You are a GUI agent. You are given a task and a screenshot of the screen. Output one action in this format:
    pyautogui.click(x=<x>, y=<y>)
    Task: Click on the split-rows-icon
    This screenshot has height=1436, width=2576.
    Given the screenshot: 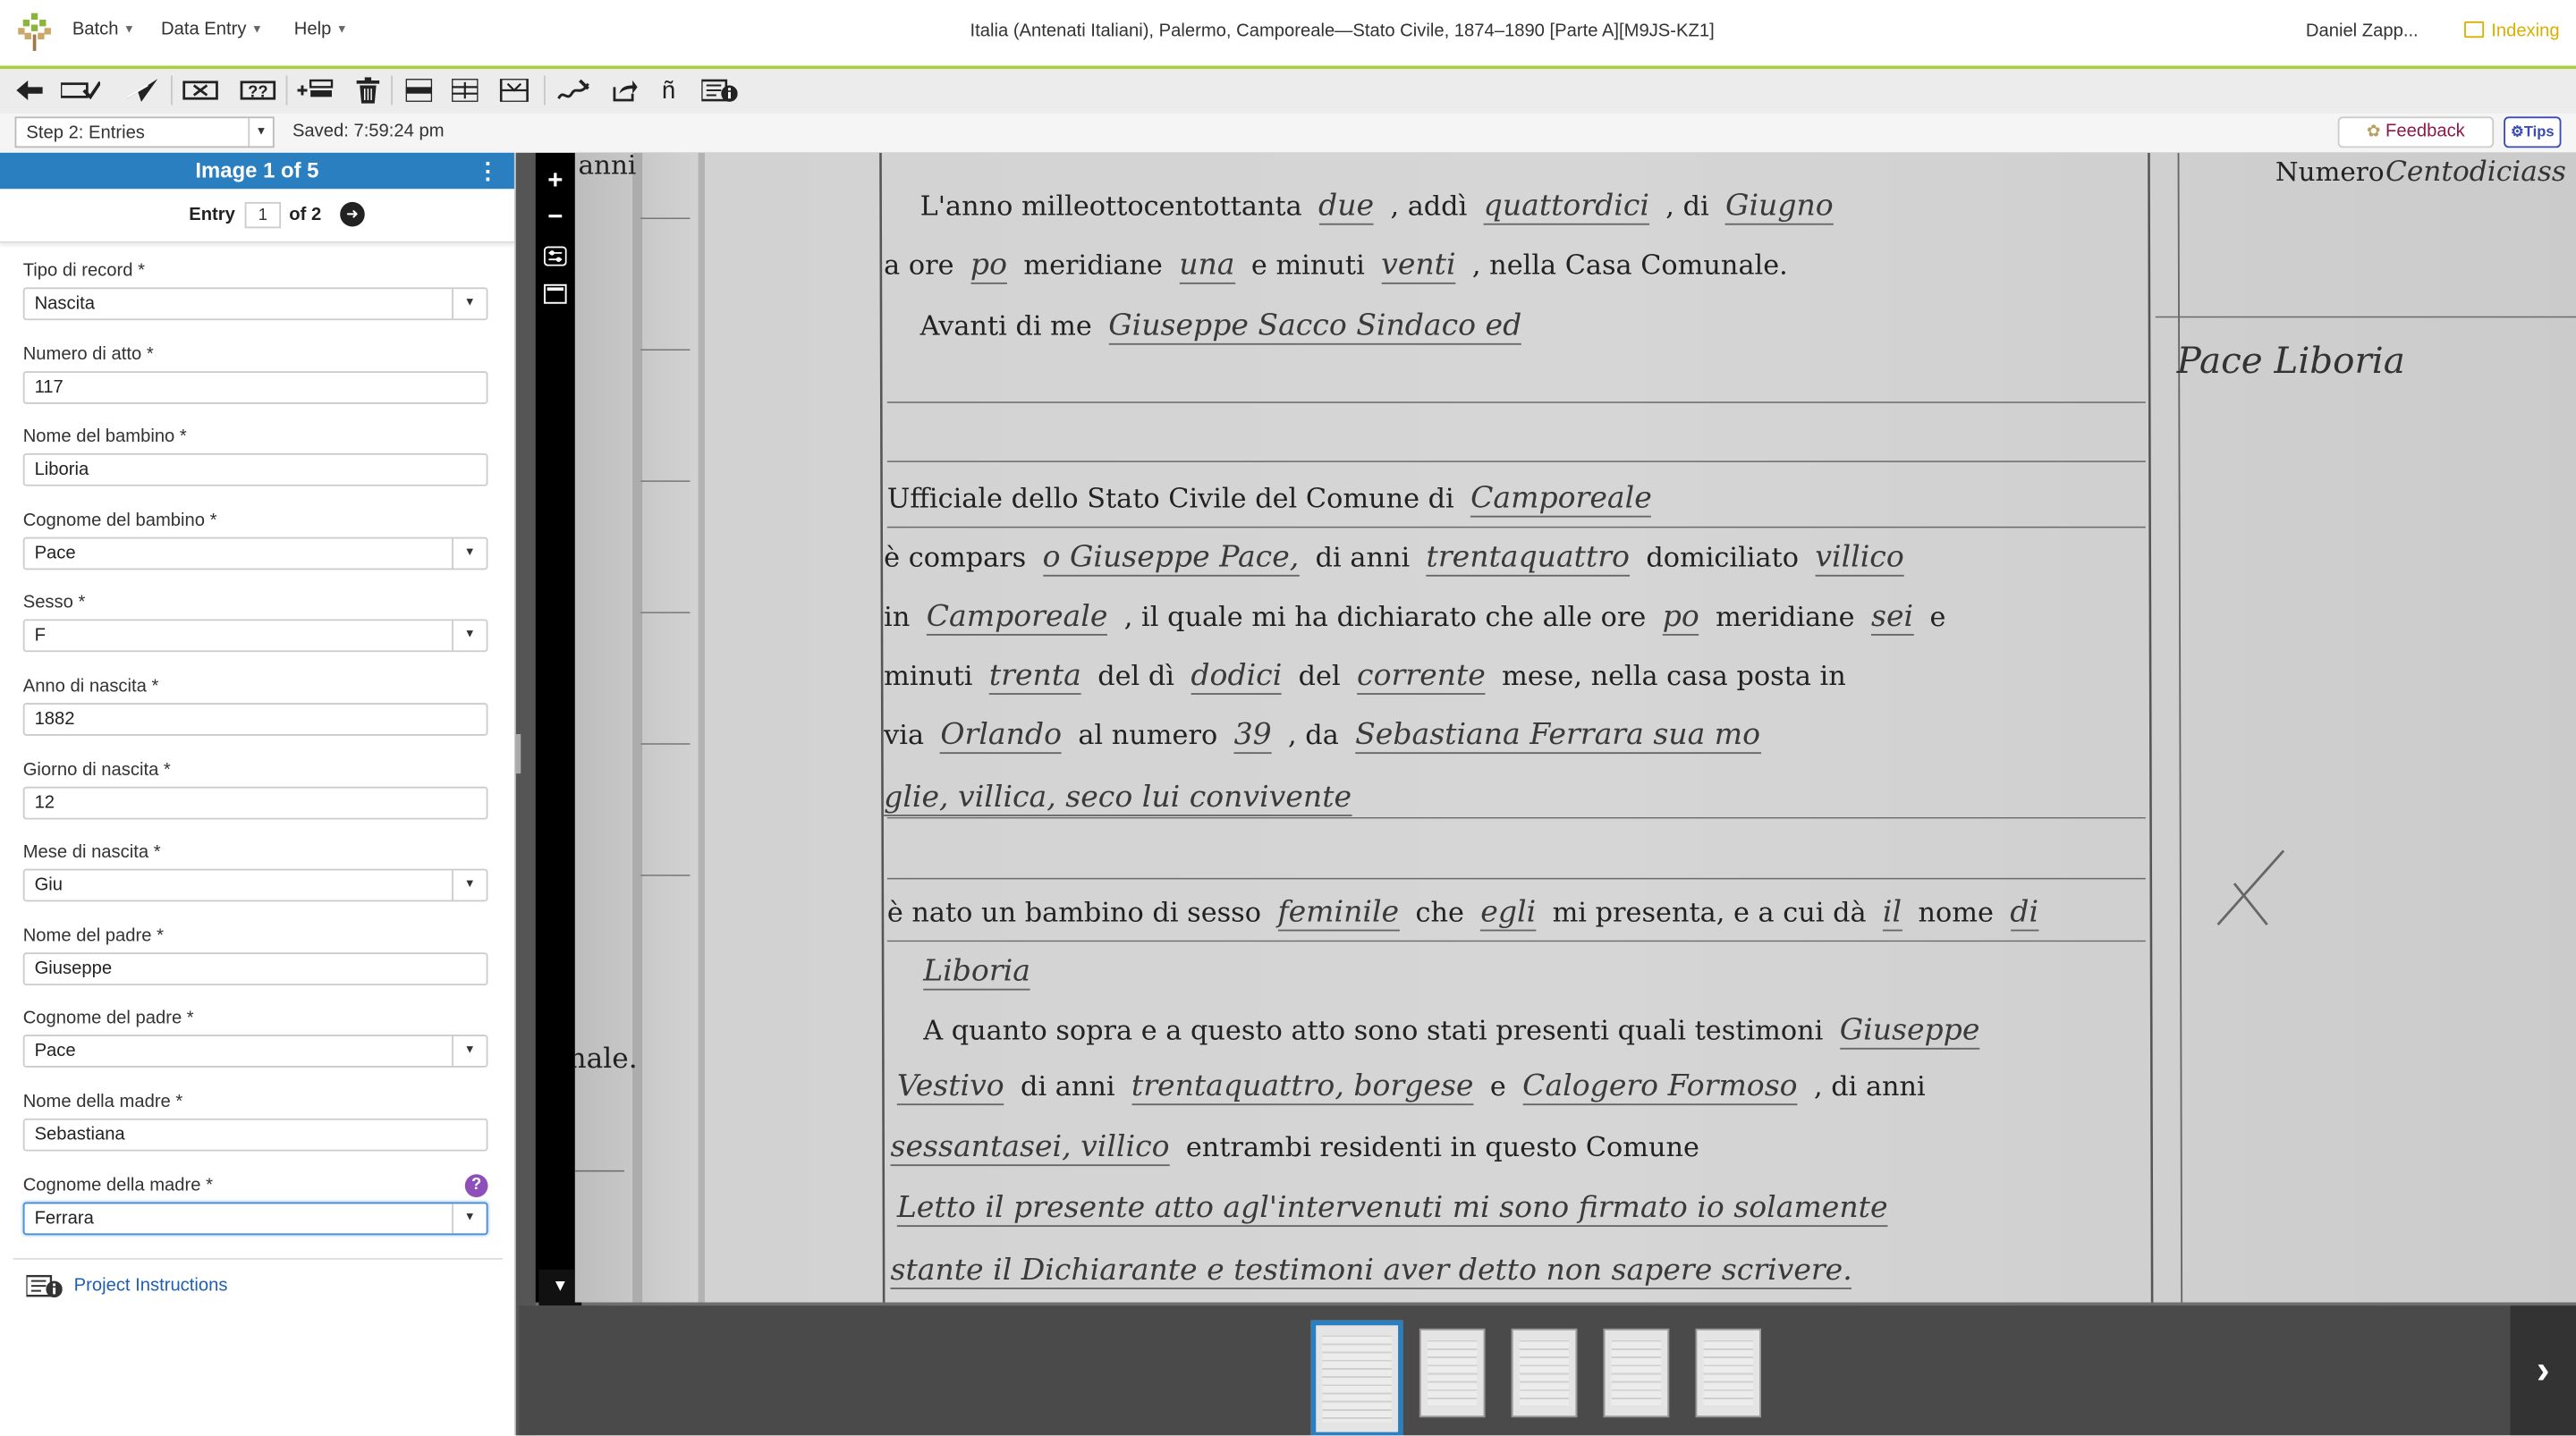 What is the action you would take?
    pyautogui.click(x=514, y=90)
    